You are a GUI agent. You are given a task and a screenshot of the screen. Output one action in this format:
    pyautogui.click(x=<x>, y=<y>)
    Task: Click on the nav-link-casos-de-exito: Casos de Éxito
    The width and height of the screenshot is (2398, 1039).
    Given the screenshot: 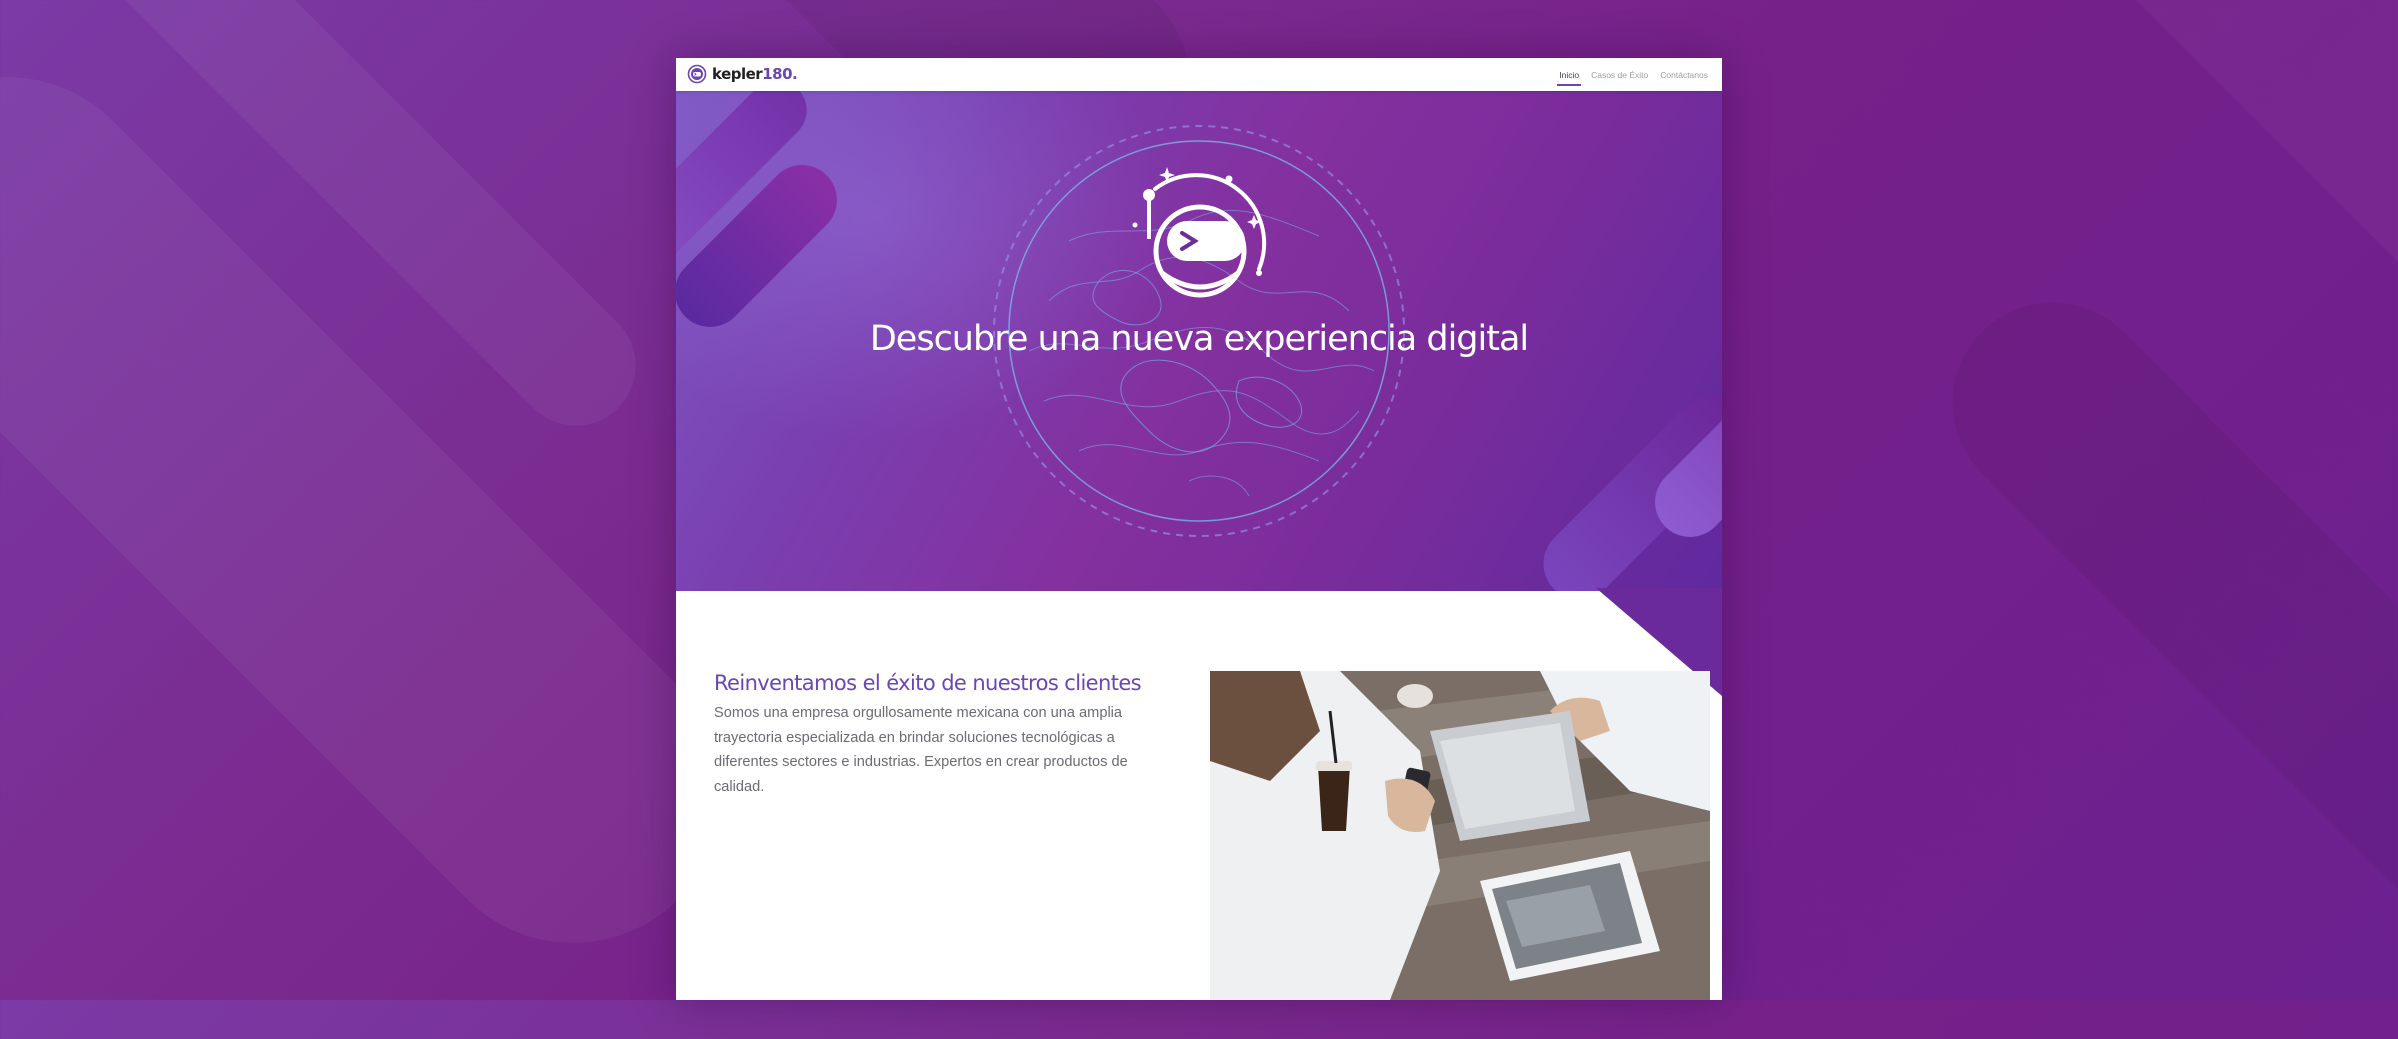 What is the action you would take?
    pyautogui.click(x=1619, y=75)
    